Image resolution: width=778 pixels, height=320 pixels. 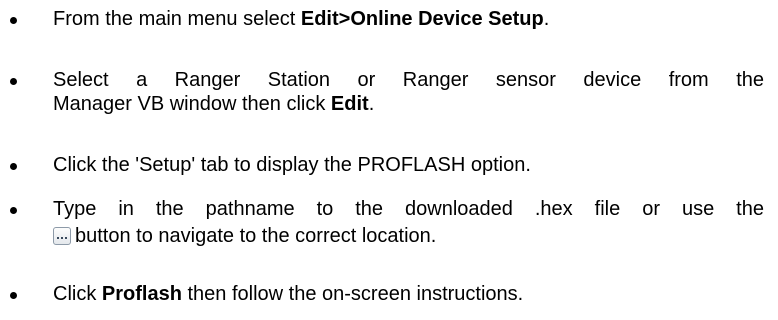 What do you see at coordinates (77, 294) in the screenshot?
I see `text-run: Click` at bounding box center [77, 294].